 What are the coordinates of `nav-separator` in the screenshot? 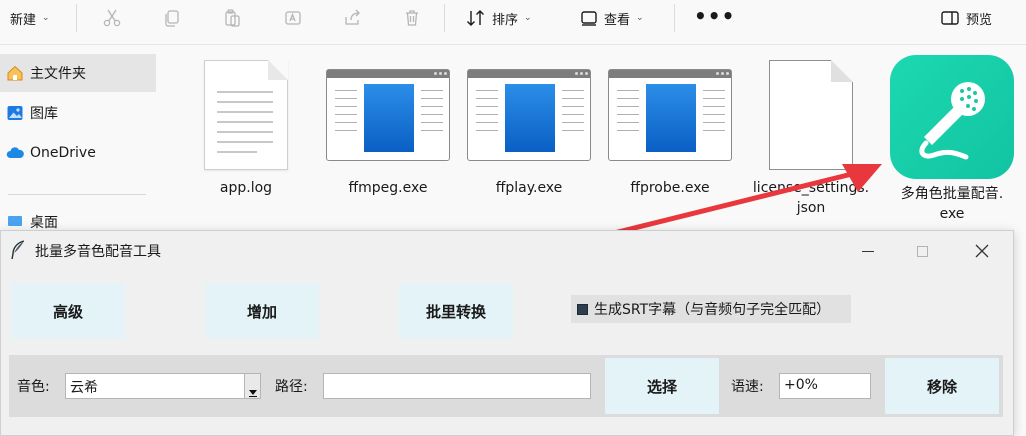 It's located at (77, 194).